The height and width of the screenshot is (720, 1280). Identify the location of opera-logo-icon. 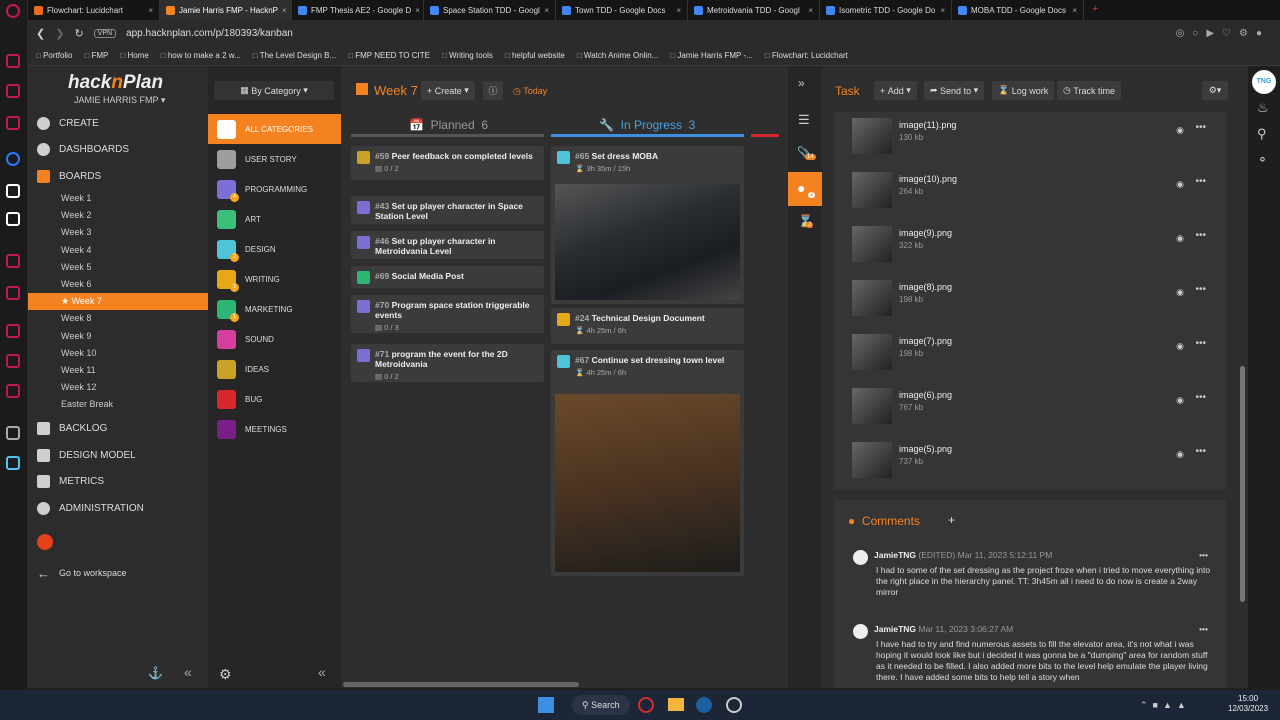
(13, 11).